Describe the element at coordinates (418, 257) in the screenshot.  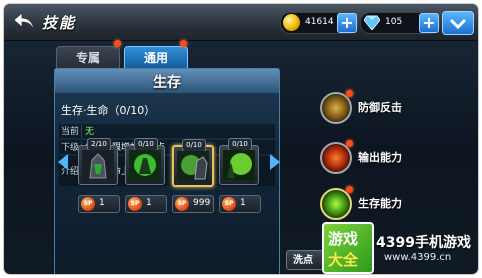
I see `watermark-url: www.4399.cn` at that location.